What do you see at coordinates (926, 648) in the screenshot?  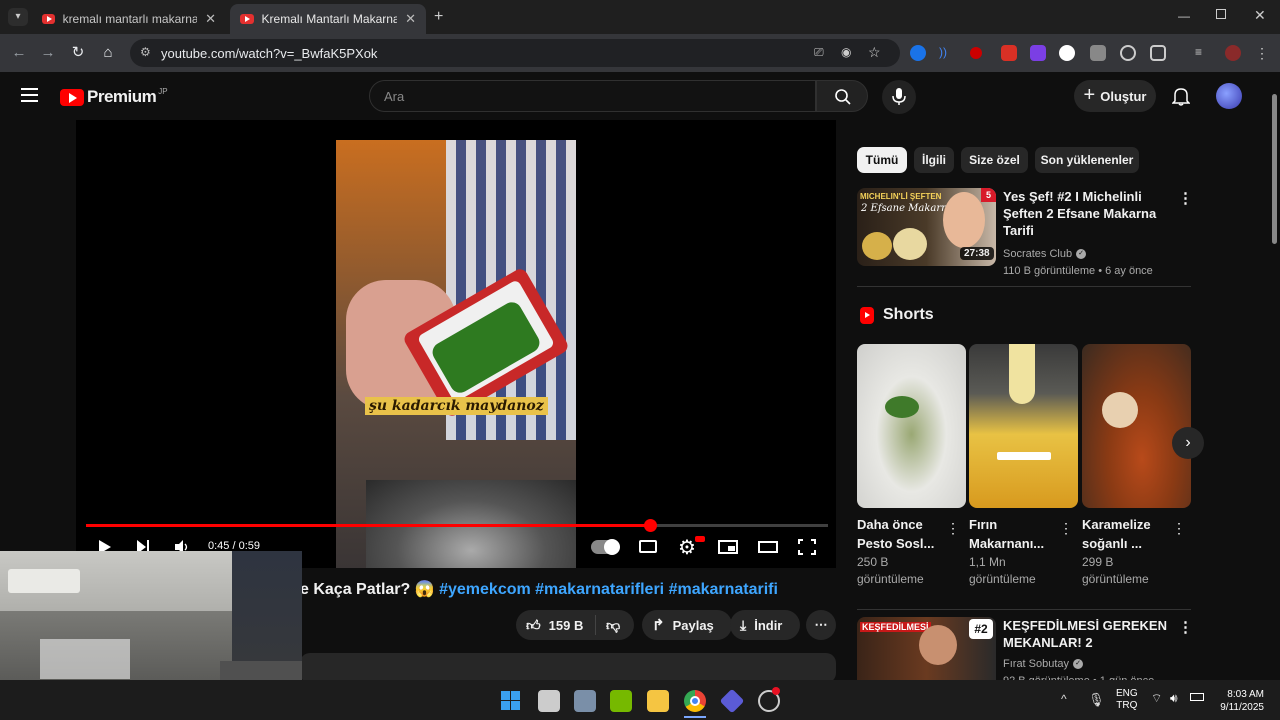 I see `video-thumbnail: KEŞFEDİLMESİ #2` at bounding box center [926, 648].